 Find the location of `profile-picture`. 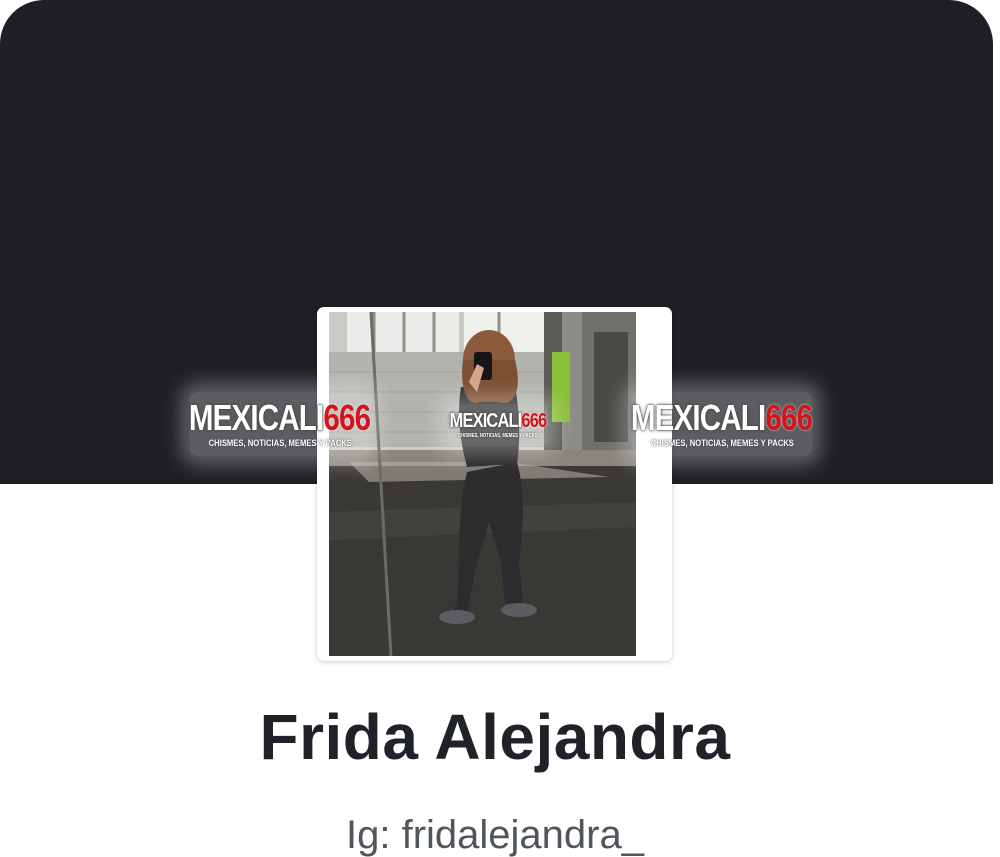

profile-picture is located at coordinates (482, 484).